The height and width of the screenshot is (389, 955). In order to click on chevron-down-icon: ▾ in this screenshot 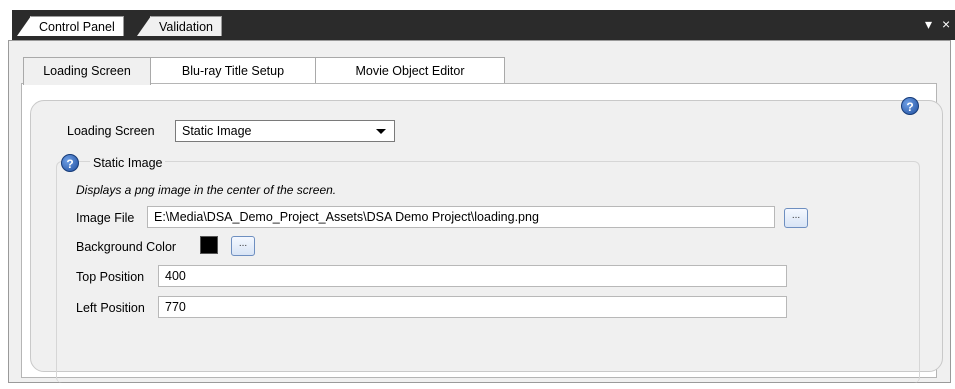, I will do `click(928, 24)`.